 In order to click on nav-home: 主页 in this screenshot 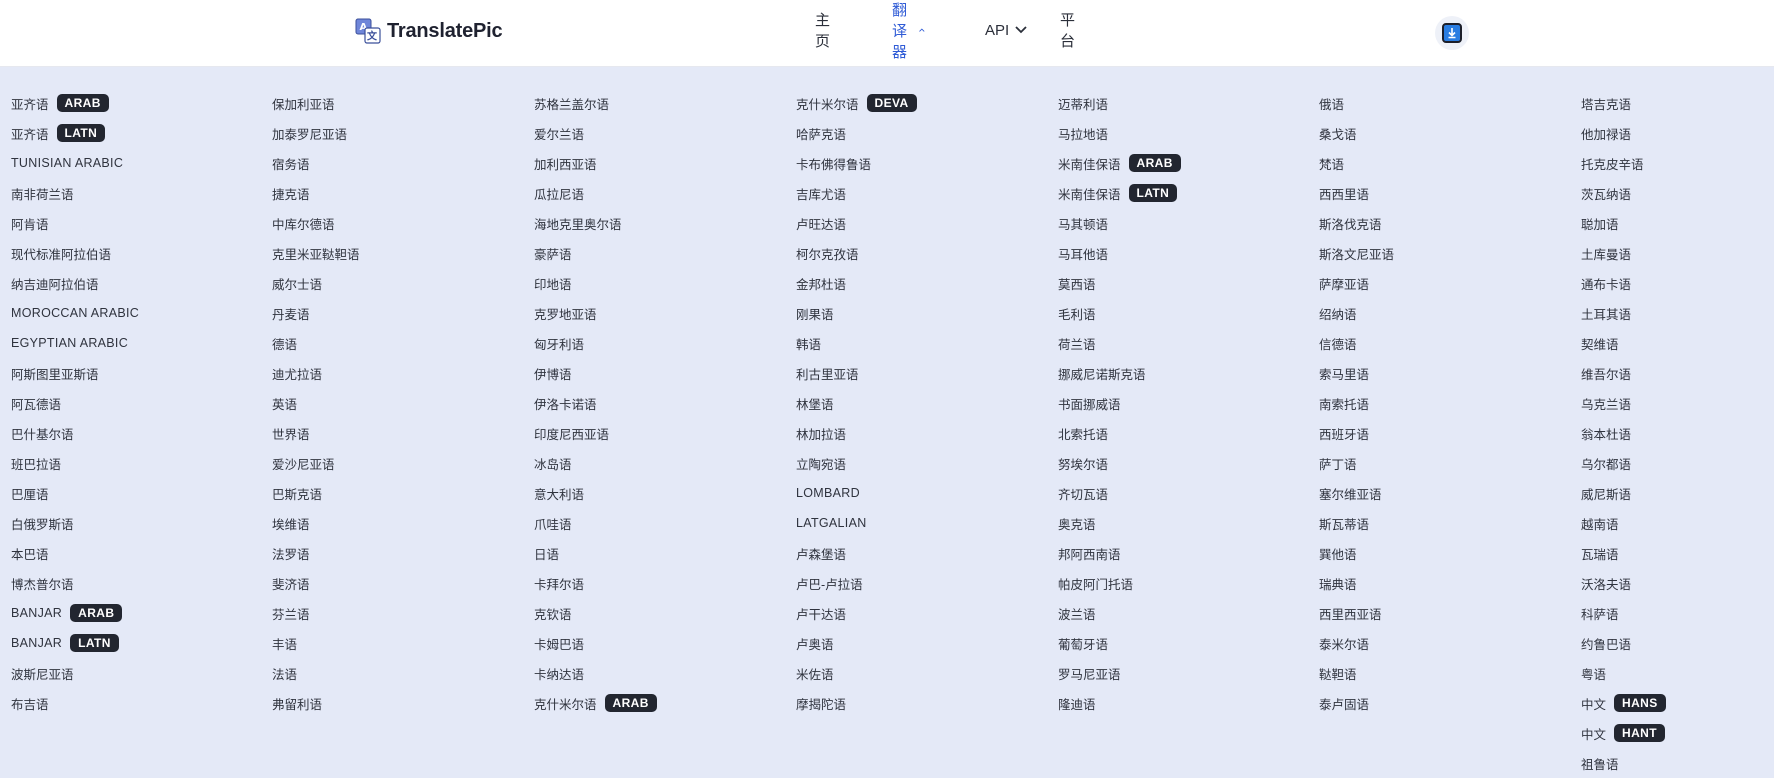, I will do `click(822, 30)`.